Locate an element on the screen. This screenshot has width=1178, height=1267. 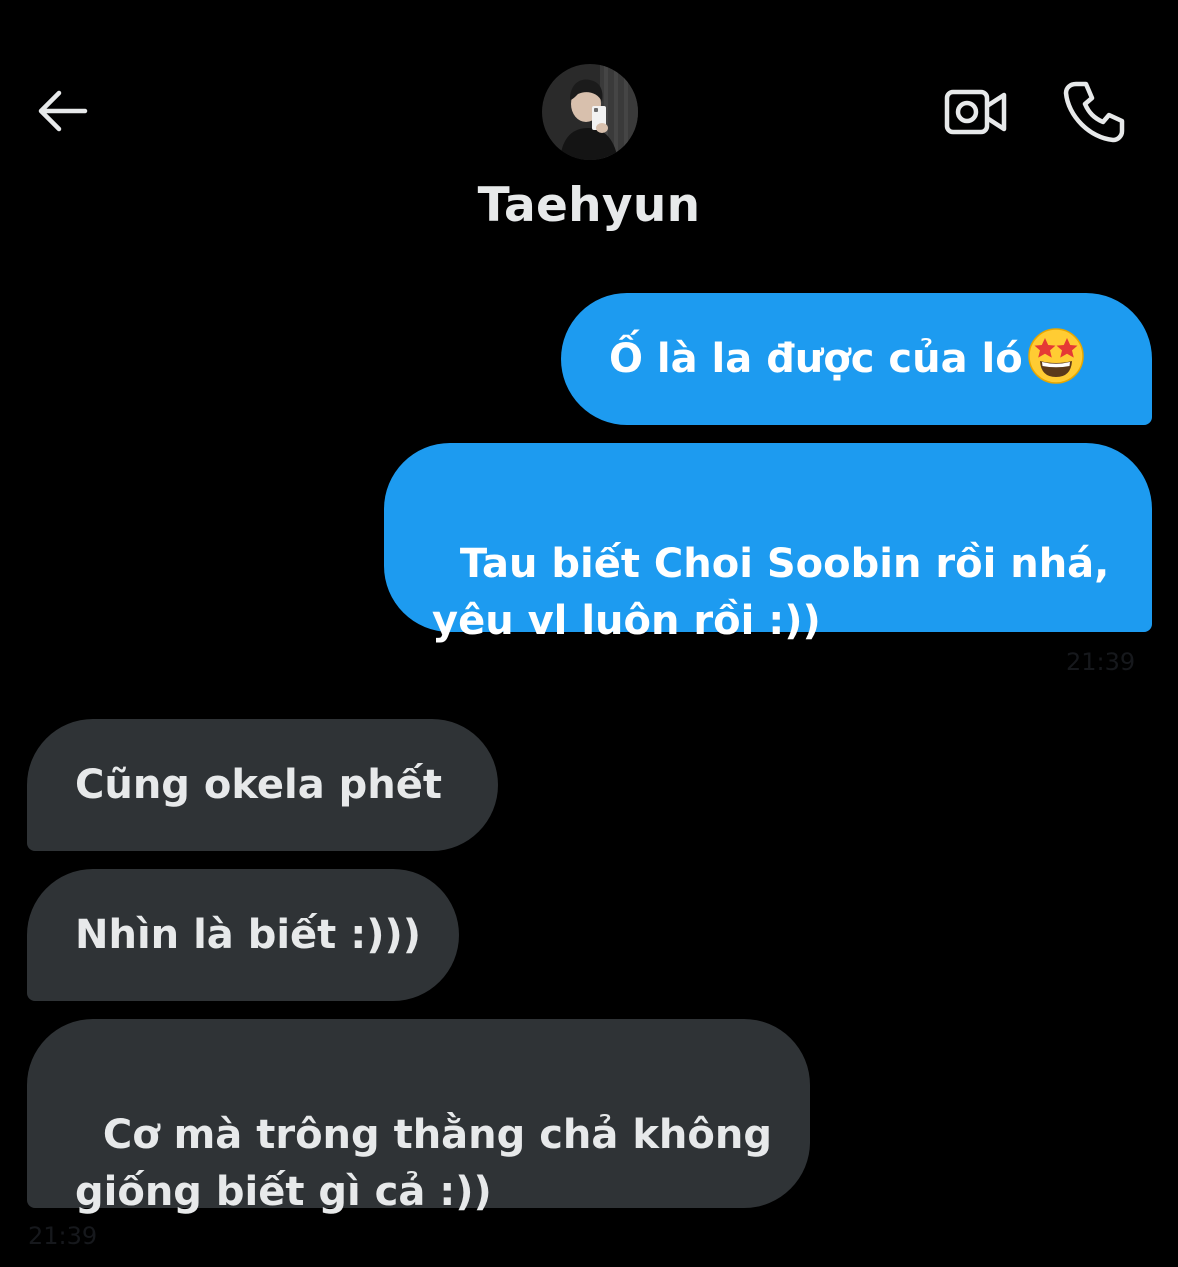
message-bubble-incoming: Cũng okela phết is located at coordinates (262, 785).